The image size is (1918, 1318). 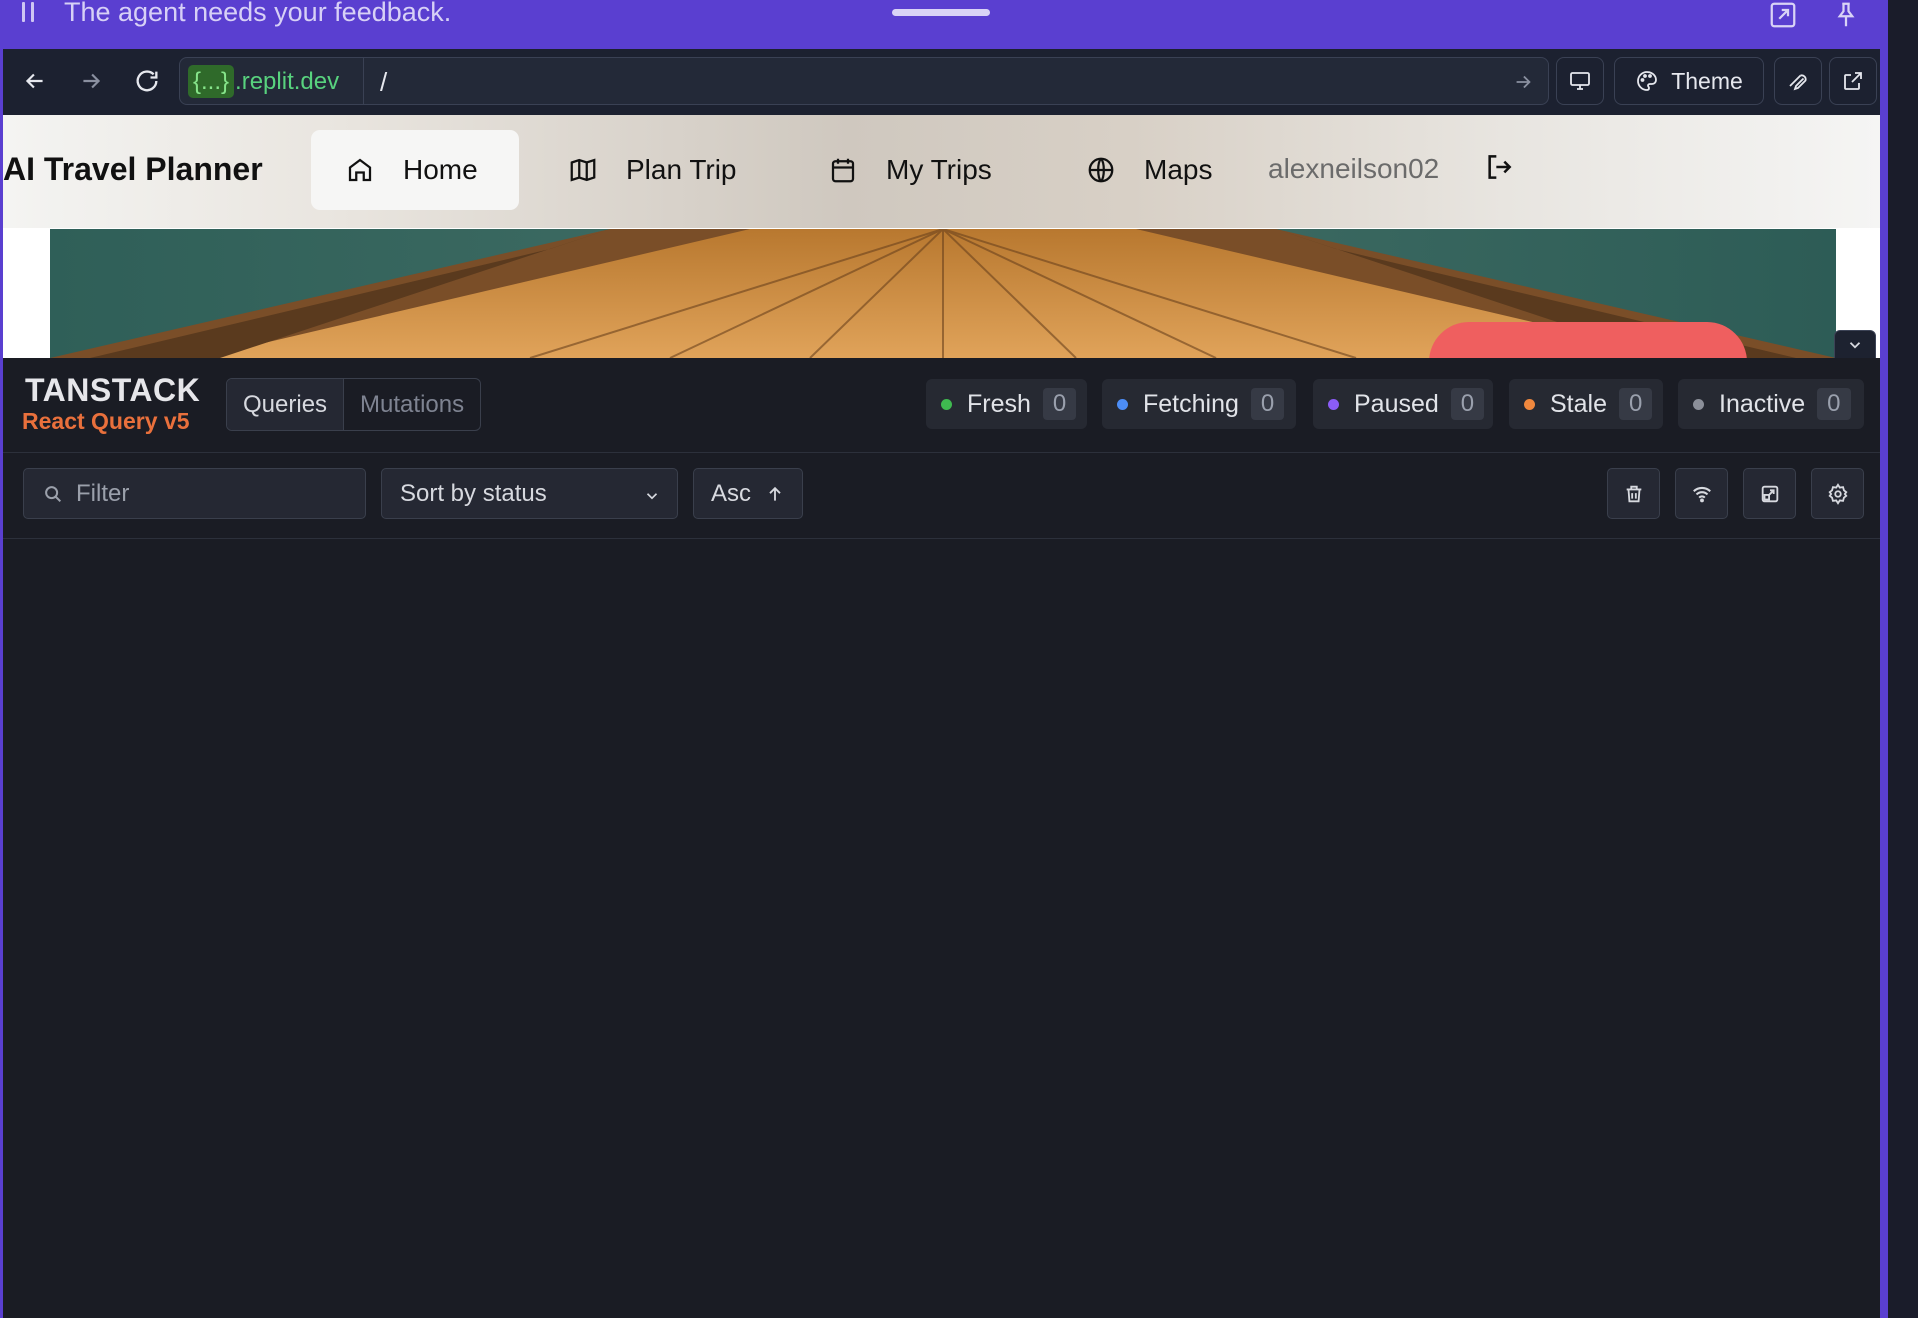 I want to click on open-panel-button, so click(x=1769, y=493).